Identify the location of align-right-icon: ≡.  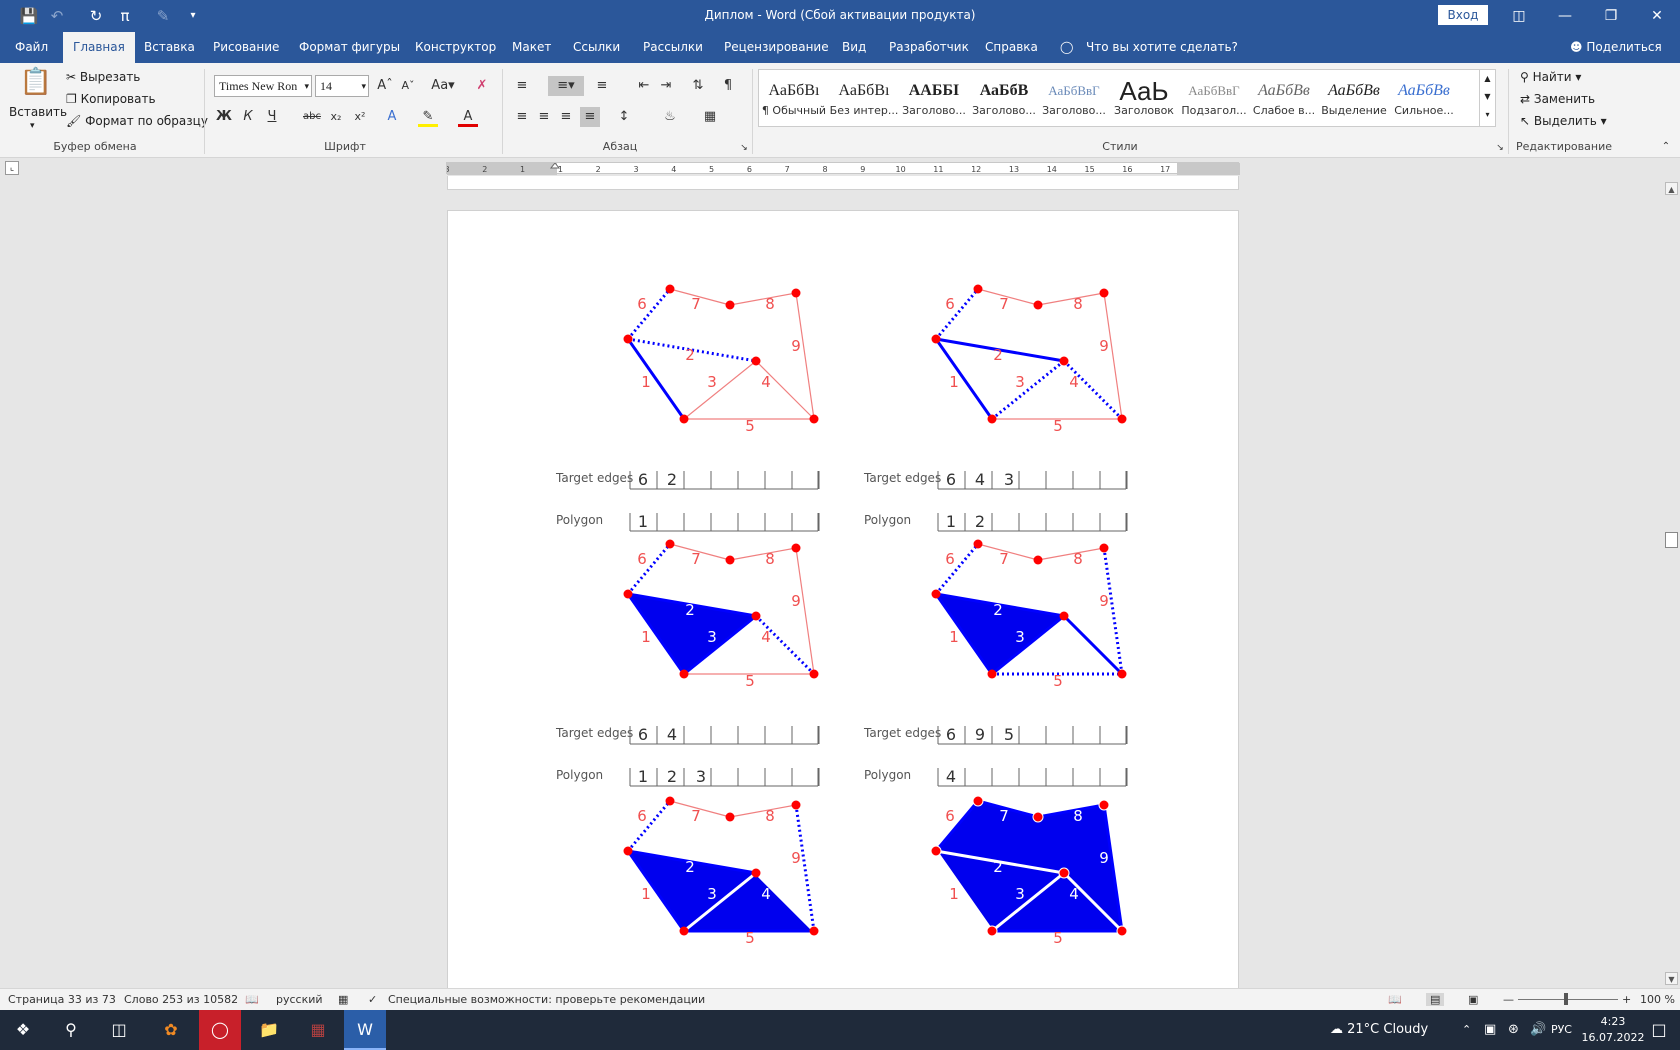
(566, 117).